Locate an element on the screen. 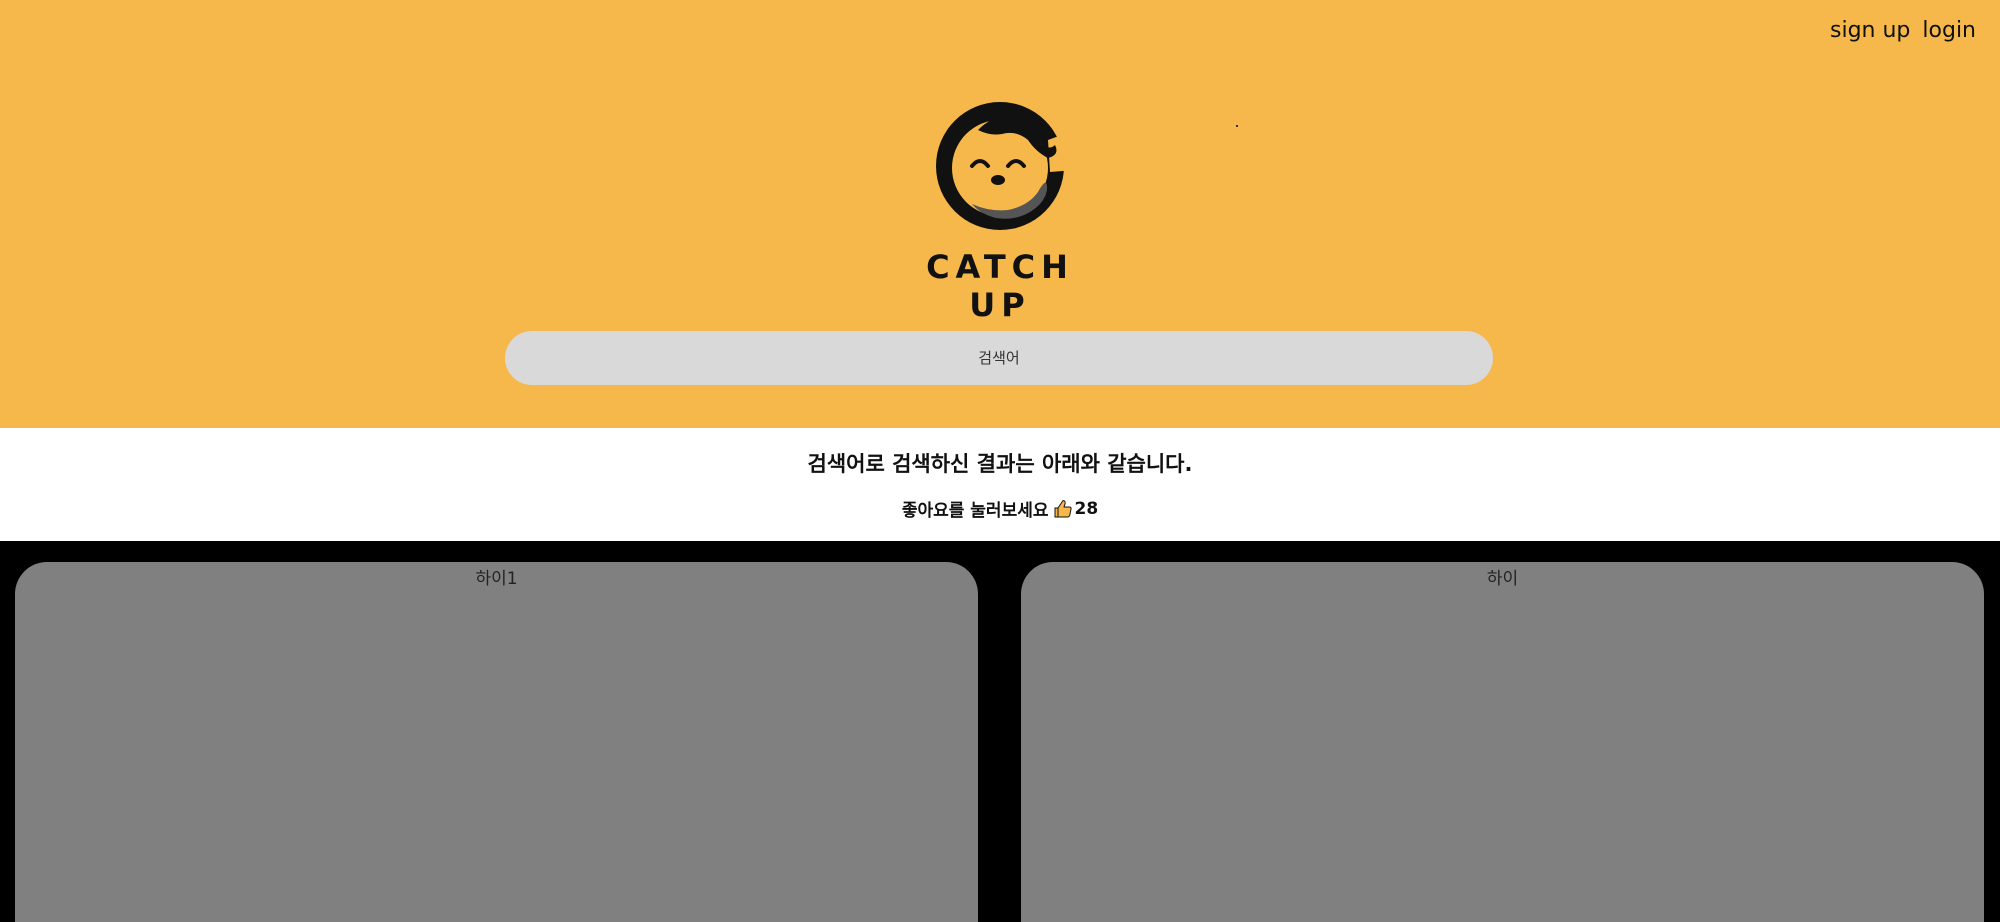 This screenshot has width=2000, height=922. thumbs-up-icon is located at coordinates (1063, 508).